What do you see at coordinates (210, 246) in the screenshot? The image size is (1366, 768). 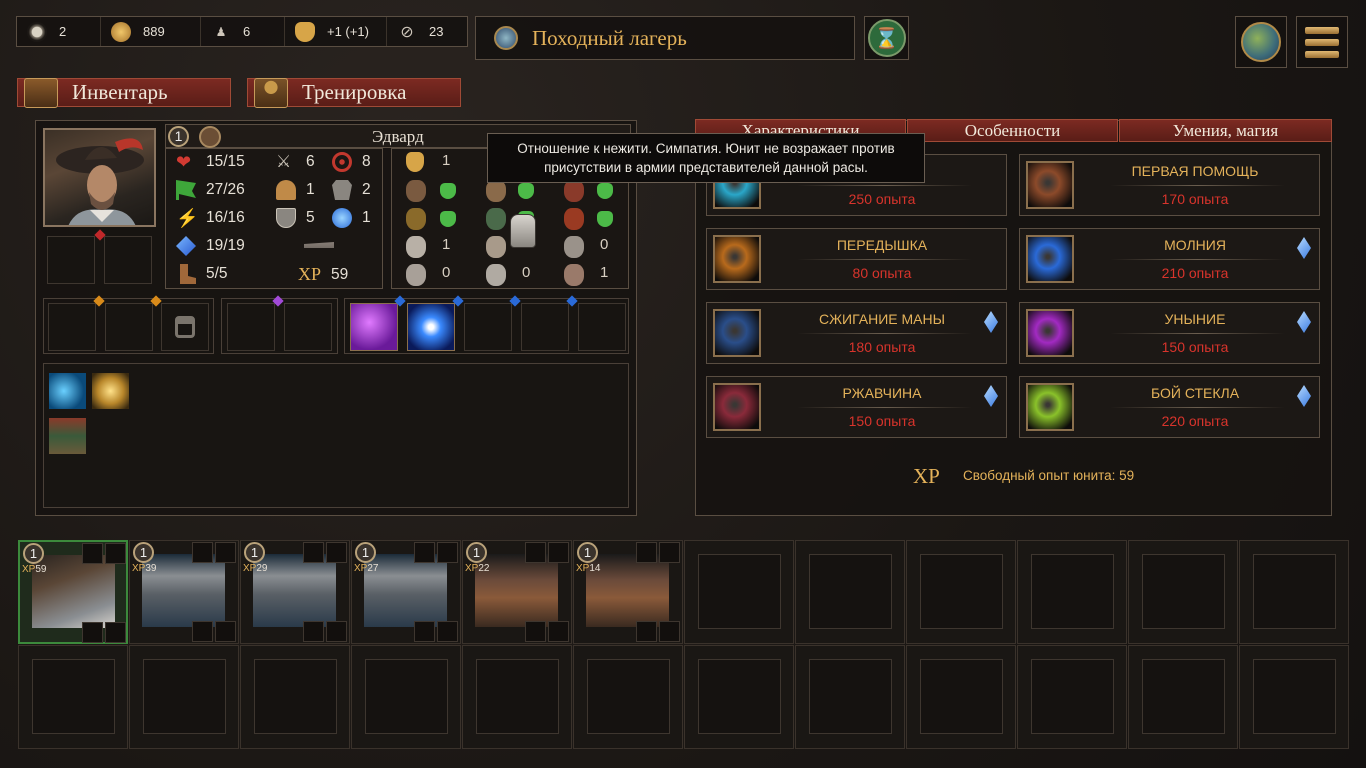 I see `stat-mana: 19/19` at bounding box center [210, 246].